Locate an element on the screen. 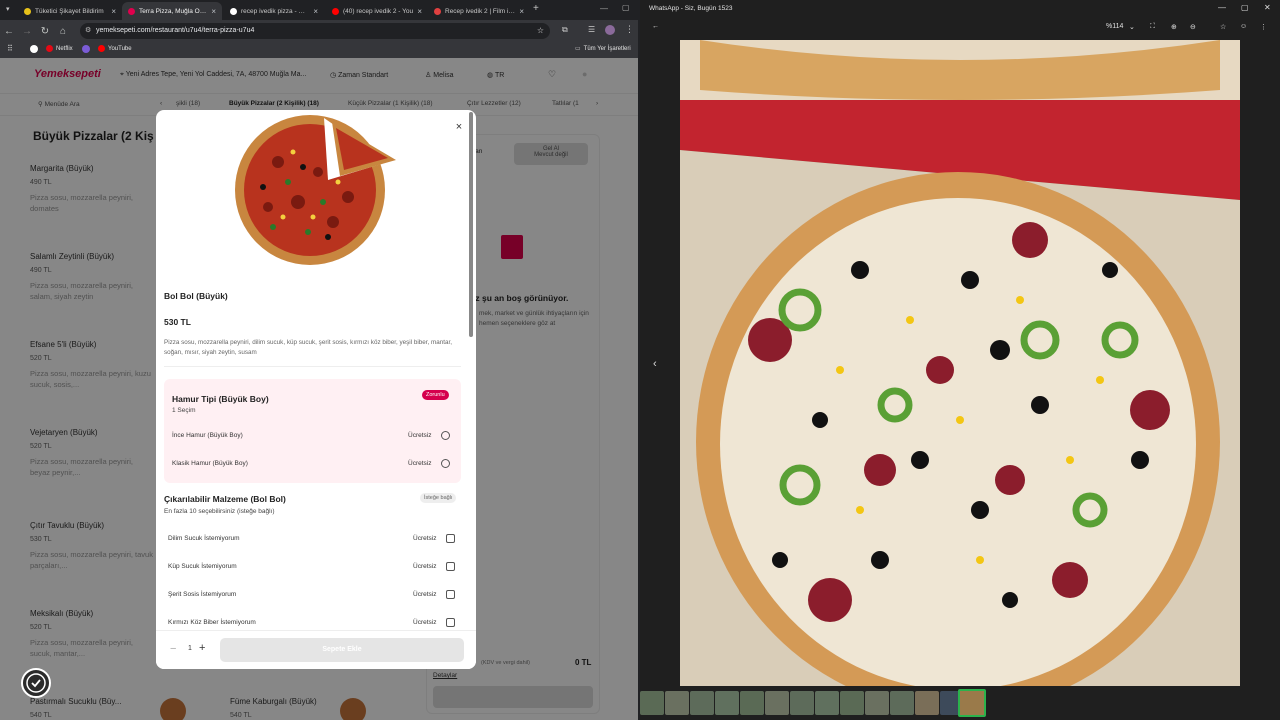 Image resolution: width=1280 pixels, height=720 pixels. option-row: Dilim Sucuk İstemiyorum Ücretsiz is located at coordinates (312, 542).